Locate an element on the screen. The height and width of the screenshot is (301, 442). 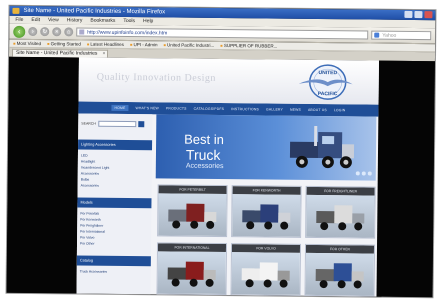
model-card: FOR KENWORTH is located at coordinates (266, 211).